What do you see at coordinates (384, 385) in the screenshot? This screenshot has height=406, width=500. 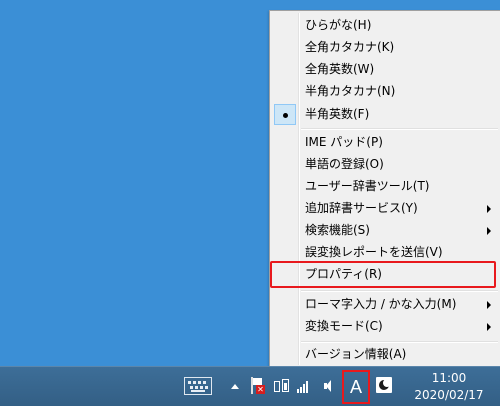 I see `ime-input-method-icon` at bounding box center [384, 385].